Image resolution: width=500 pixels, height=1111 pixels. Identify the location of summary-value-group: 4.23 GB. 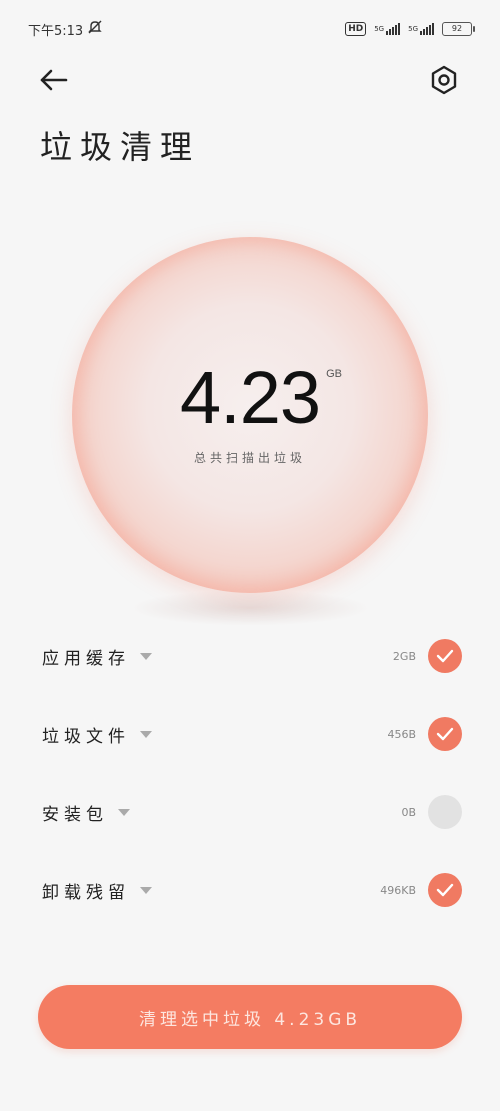
(260, 397).